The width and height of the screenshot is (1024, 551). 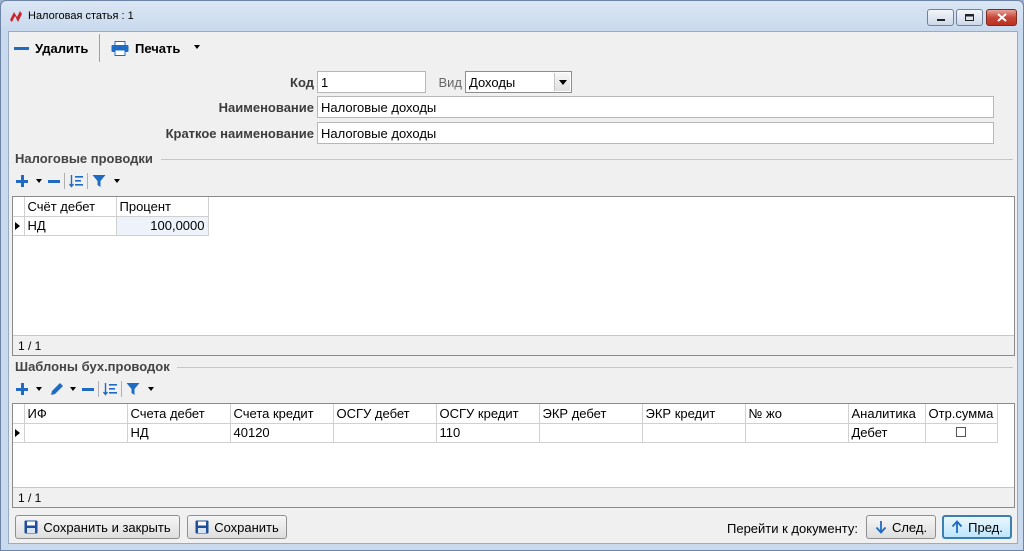 I want to click on name-input, so click(x=655, y=107).